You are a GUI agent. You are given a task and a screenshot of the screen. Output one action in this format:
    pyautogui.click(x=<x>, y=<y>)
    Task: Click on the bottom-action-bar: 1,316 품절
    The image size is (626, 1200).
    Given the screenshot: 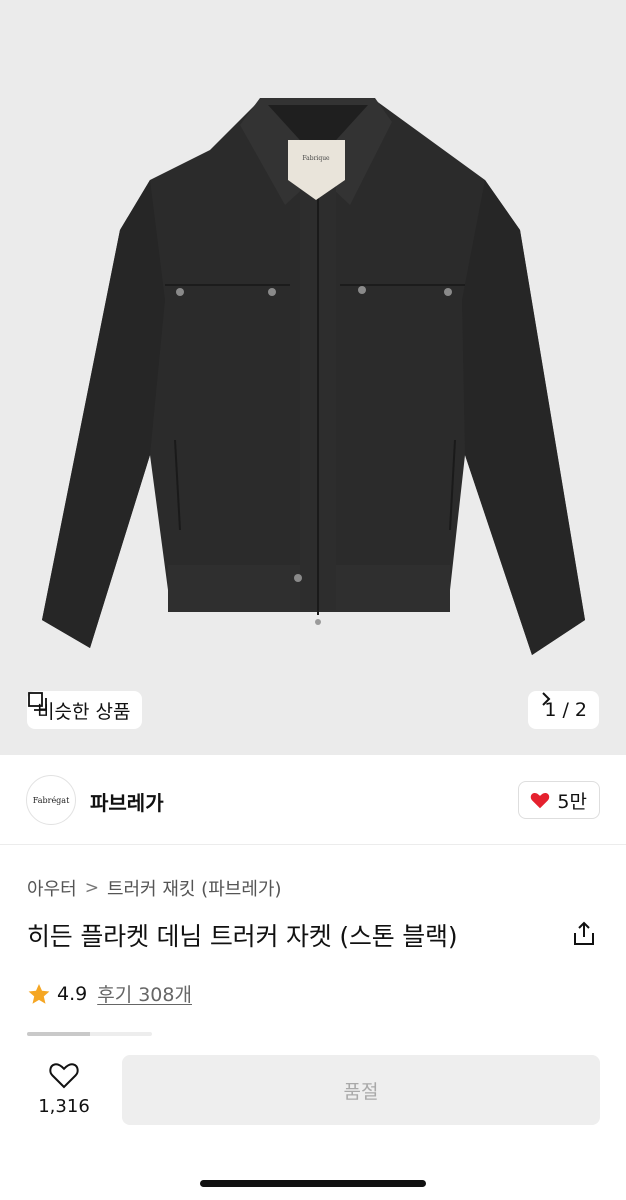 What is the action you would take?
    pyautogui.click(x=313, y=1120)
    